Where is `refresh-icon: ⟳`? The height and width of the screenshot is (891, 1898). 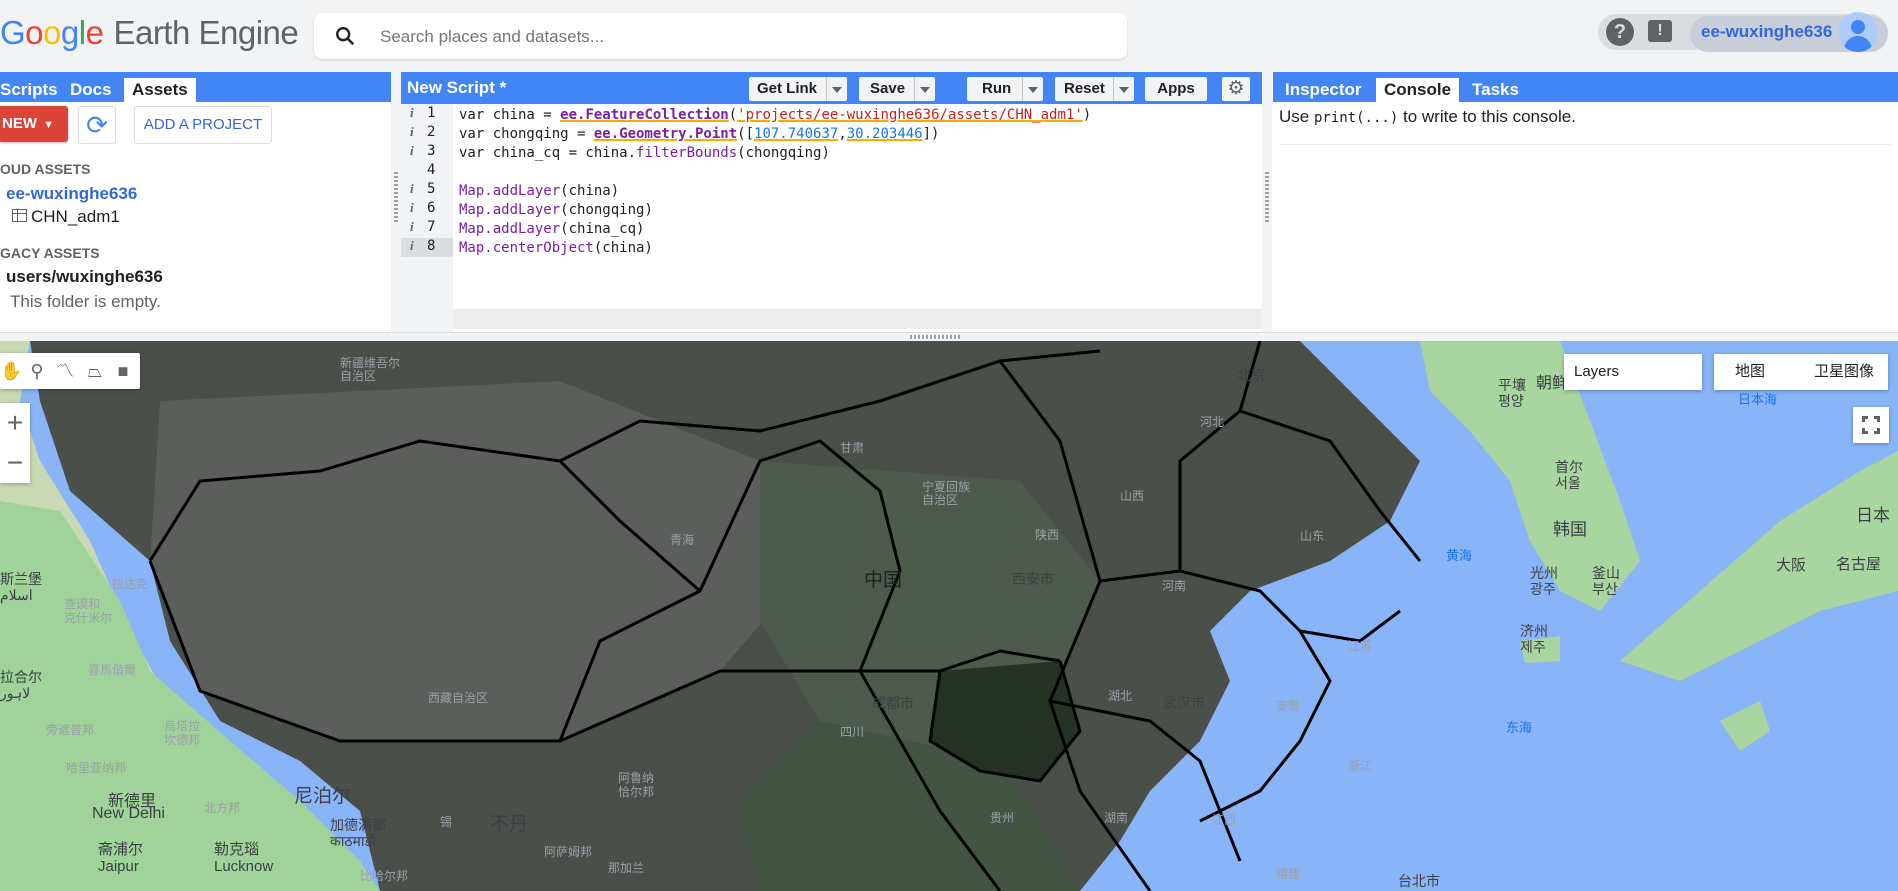 refresh-icon: ⟳ is located at coordinates (97, 125).